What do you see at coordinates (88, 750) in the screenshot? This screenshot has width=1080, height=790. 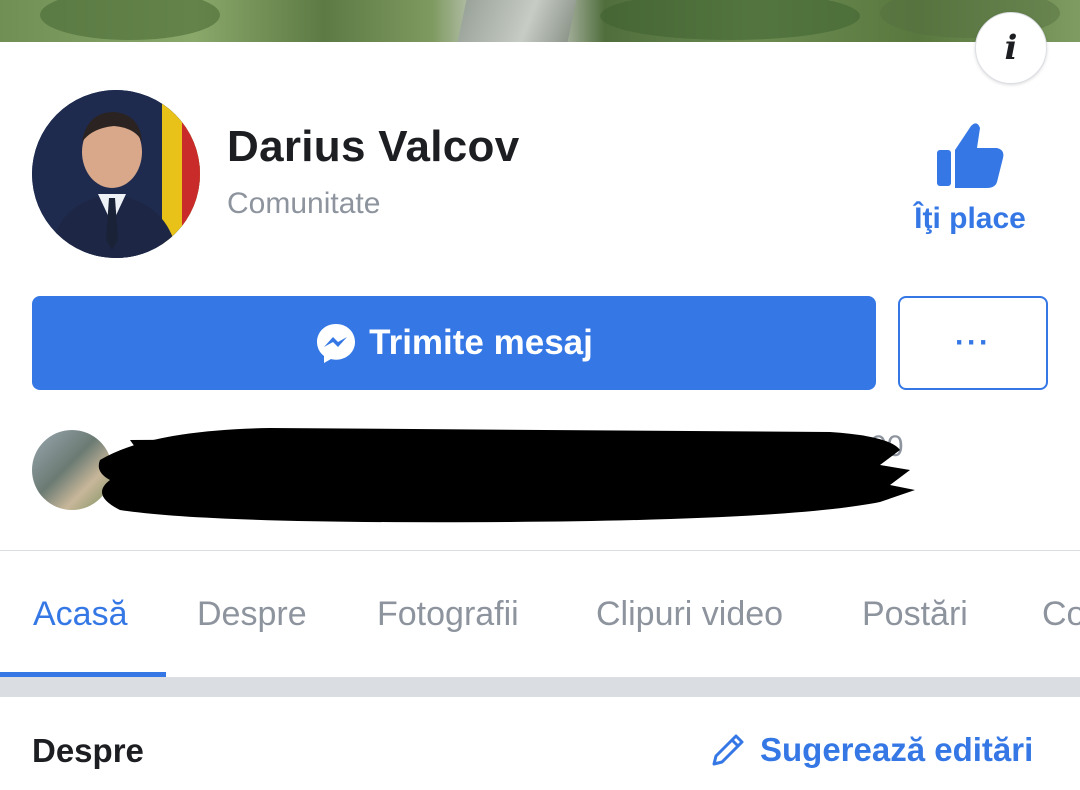 I see `about-section-title: Despre` at bounding box center [88, 750].